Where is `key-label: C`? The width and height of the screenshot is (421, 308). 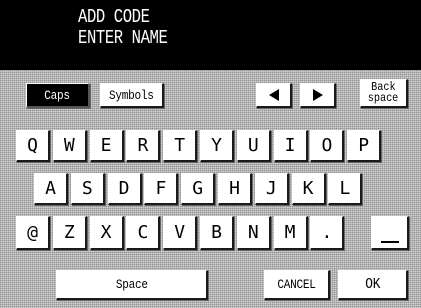 key-label: C is located at coordinates (143, 232).